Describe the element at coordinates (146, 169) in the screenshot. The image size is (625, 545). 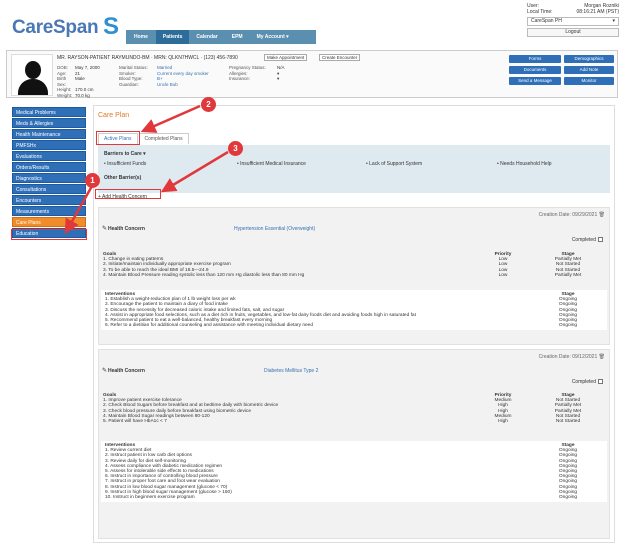
I see `annotation-arrows` at that location.